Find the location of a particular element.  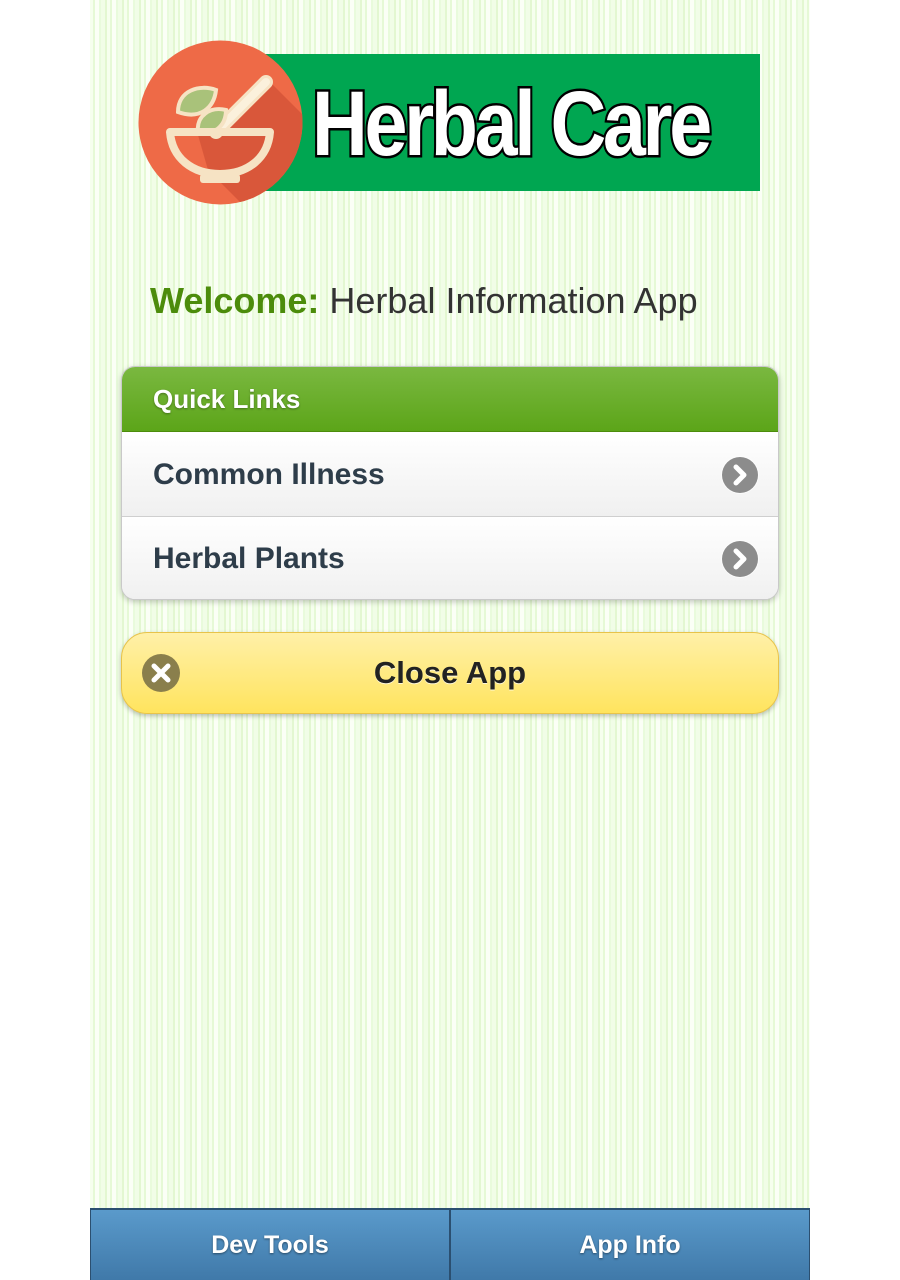

welcome-text: Herbal Information App is located at coordinates (508, 300).